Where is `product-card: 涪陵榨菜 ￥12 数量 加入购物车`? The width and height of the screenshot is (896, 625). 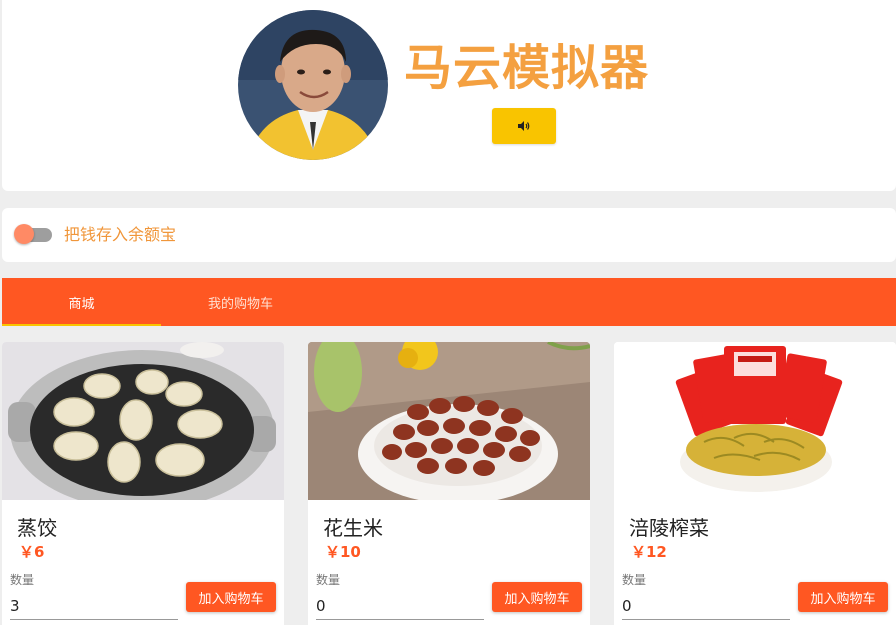
product-card: 涪陵榨菜 ￥12 数量 加入购物车 is located at coordinates (755, 483).